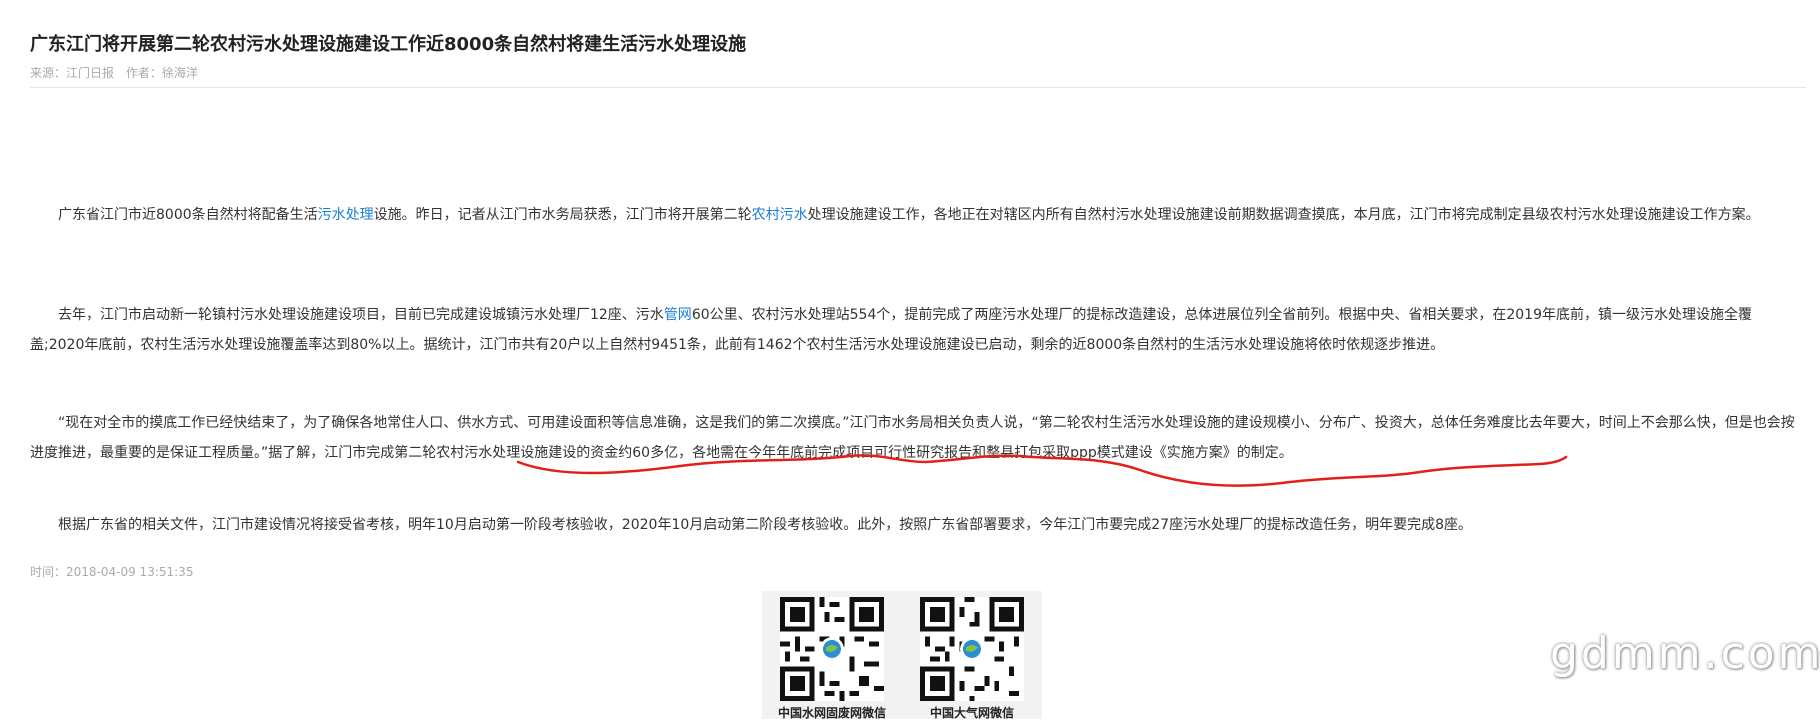 The width and height of the screenshot is (1820, 721). Describe the element at coordinates (118, 72) in the screenshot. I see `article-meta: 来源：江门日报 作者：徐海洋` at that location.